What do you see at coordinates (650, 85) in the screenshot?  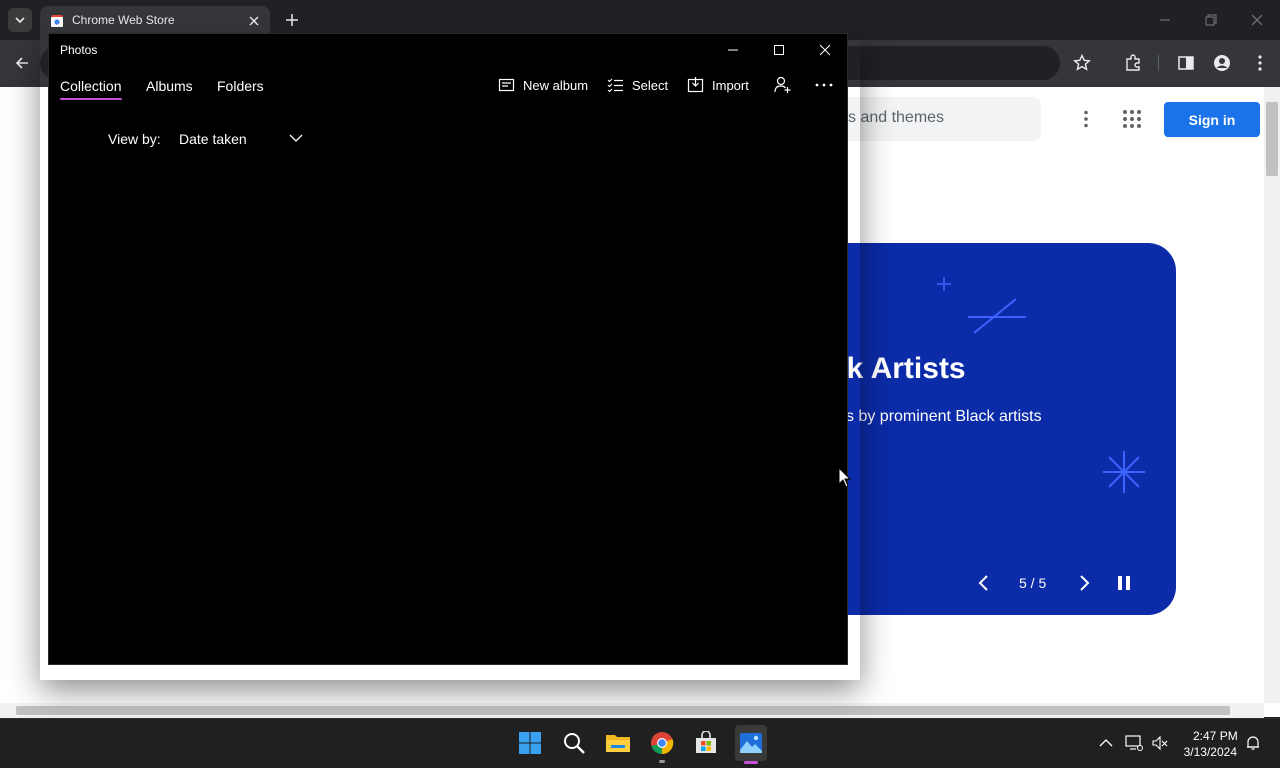 I see `select-label: Select` at bounding box center [650, 85].